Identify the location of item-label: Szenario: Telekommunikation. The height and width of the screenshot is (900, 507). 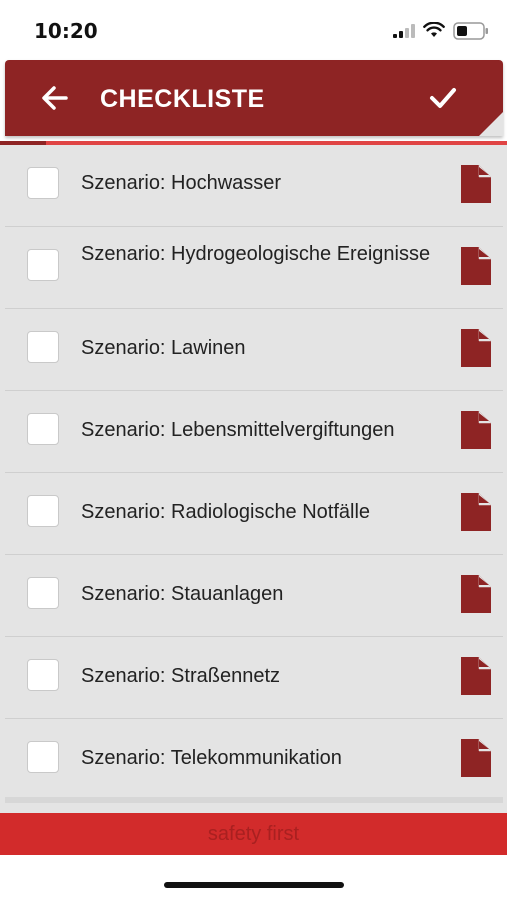
(211, 758).